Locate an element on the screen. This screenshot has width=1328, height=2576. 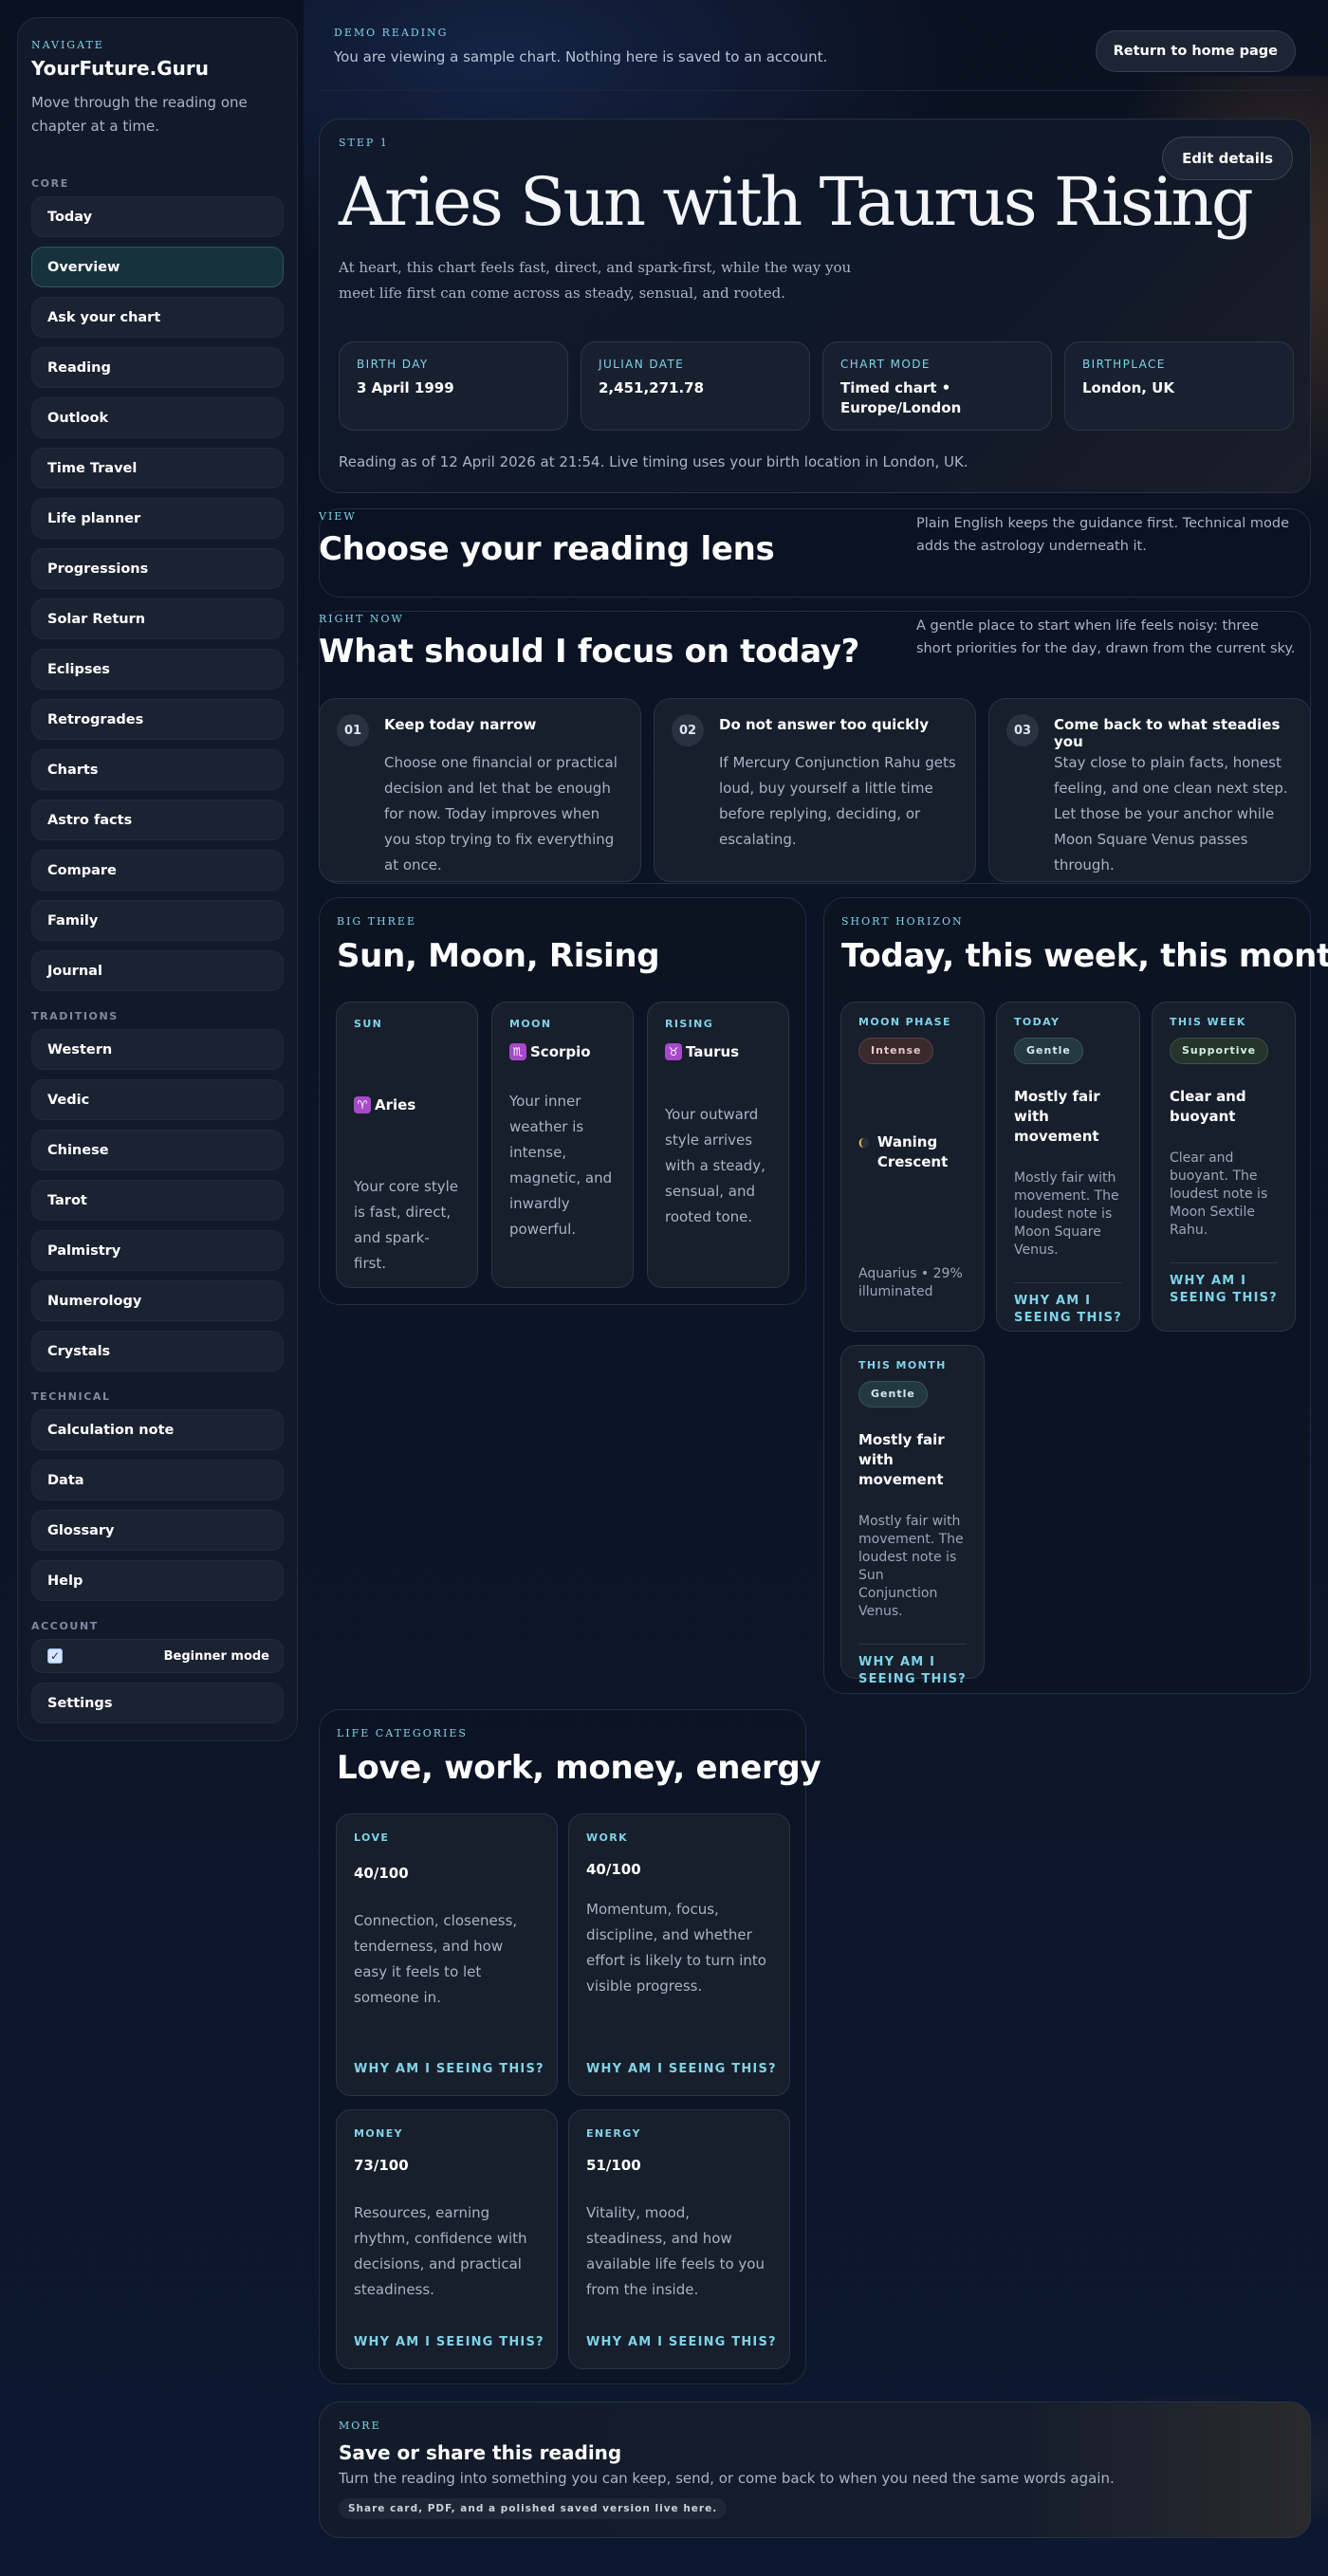
taurus-icon: ♉ is located at coordinates (673, 1051).